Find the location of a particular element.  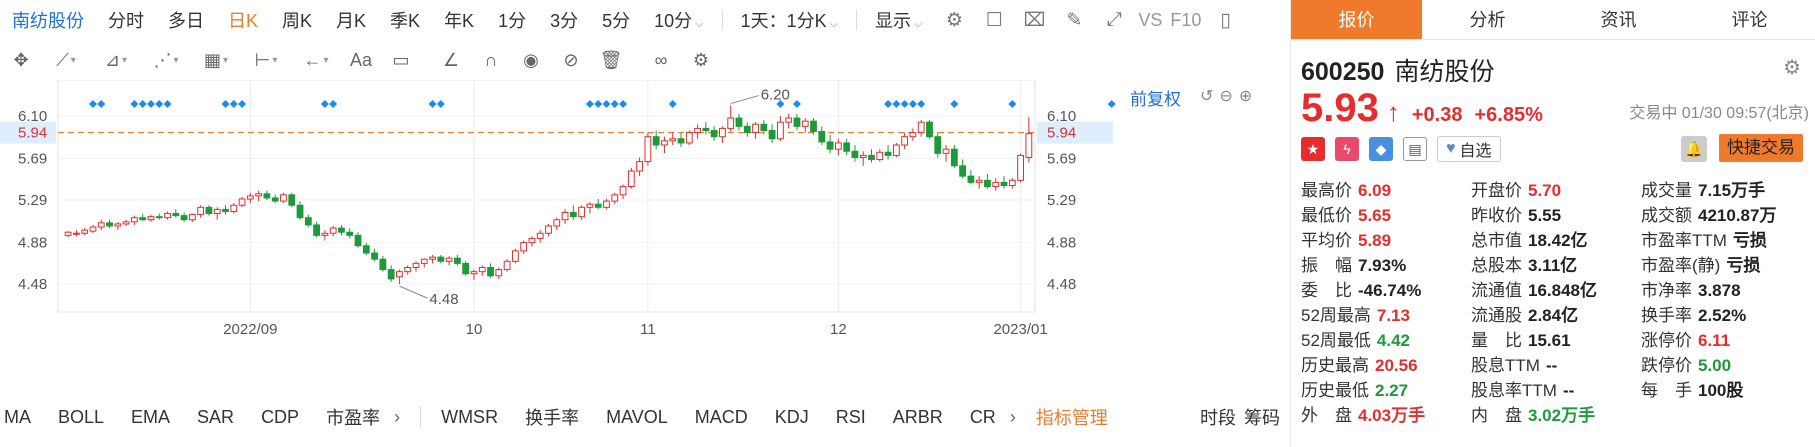

tab-5min: 5分 is located at coordinates (616, 20).